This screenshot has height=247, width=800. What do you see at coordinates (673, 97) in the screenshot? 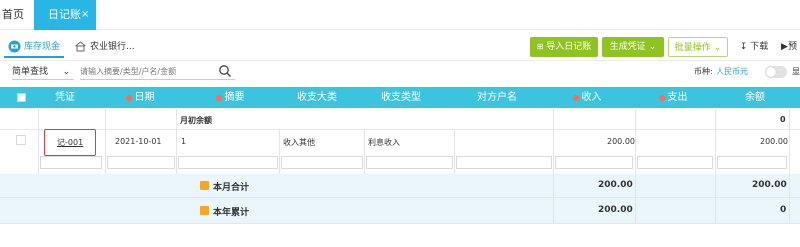
I see `column-header-expense: ● 支出` at bounding box center [673, 97].